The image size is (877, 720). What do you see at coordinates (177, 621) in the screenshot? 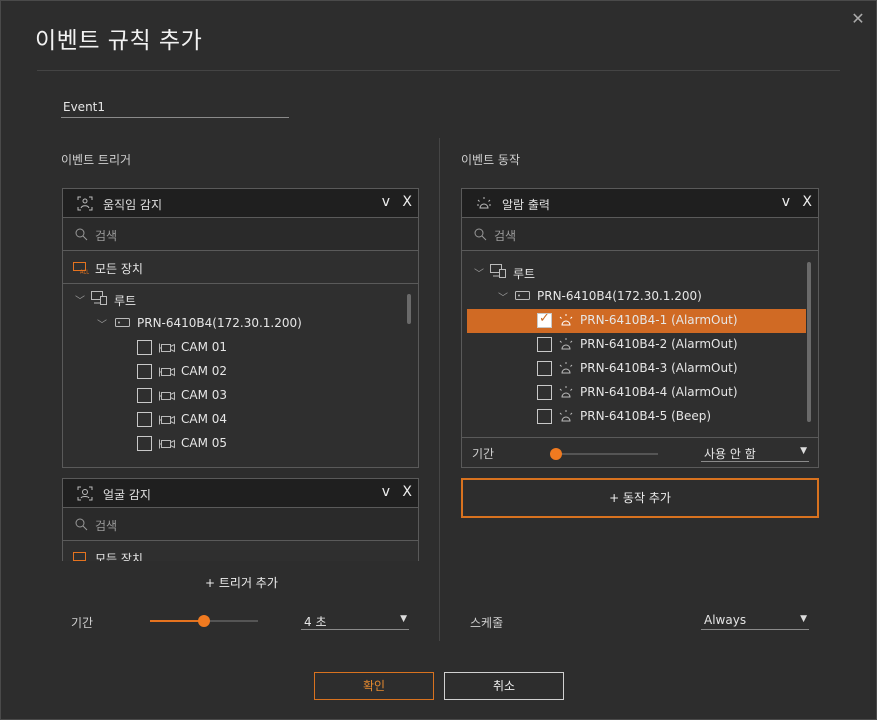
I see `slider-fill` at bounding box center [177, 621].